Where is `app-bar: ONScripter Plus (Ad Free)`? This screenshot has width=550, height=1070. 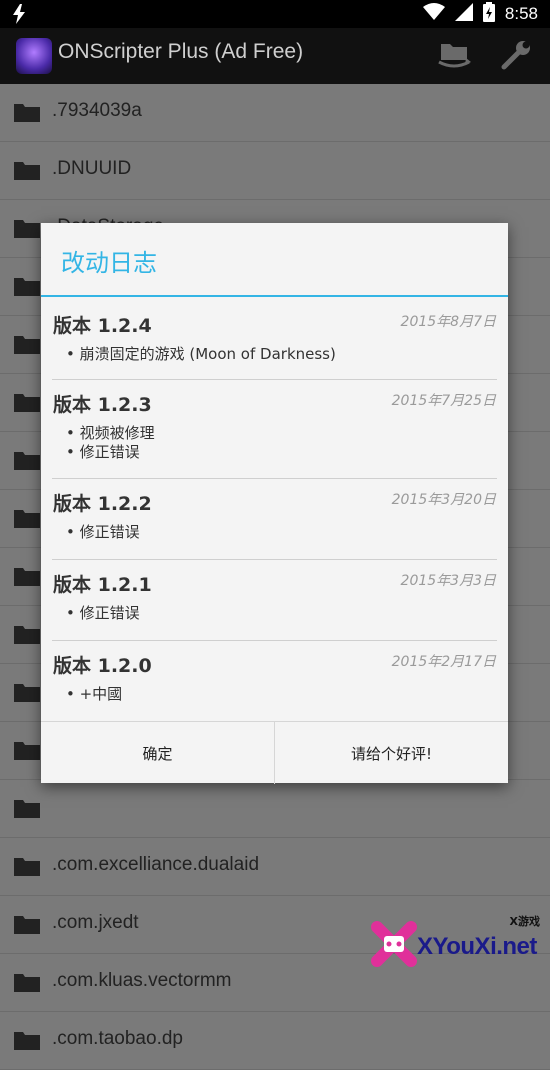
app-bar: ONScripter Plus (Ad Free) is located at coordinates (275, 56).